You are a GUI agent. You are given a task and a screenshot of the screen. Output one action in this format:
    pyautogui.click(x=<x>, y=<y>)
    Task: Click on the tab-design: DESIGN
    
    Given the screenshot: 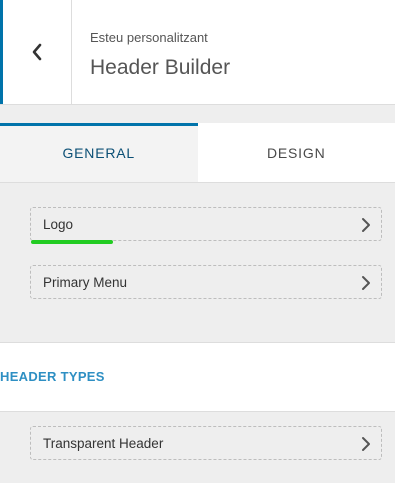 What is the action you would take?
    pyautogui.click(x=296, y=152)
    